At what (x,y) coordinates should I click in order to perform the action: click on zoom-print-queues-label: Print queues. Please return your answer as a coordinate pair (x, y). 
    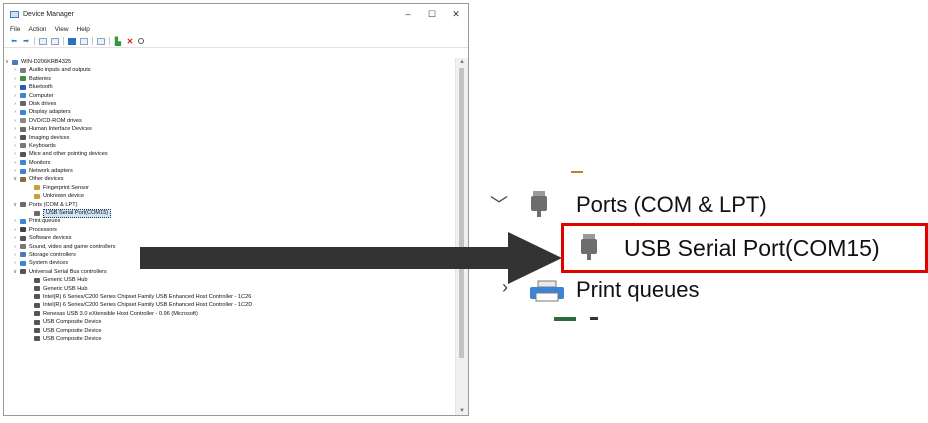
    Looking at the image, I should click on (638, 289).